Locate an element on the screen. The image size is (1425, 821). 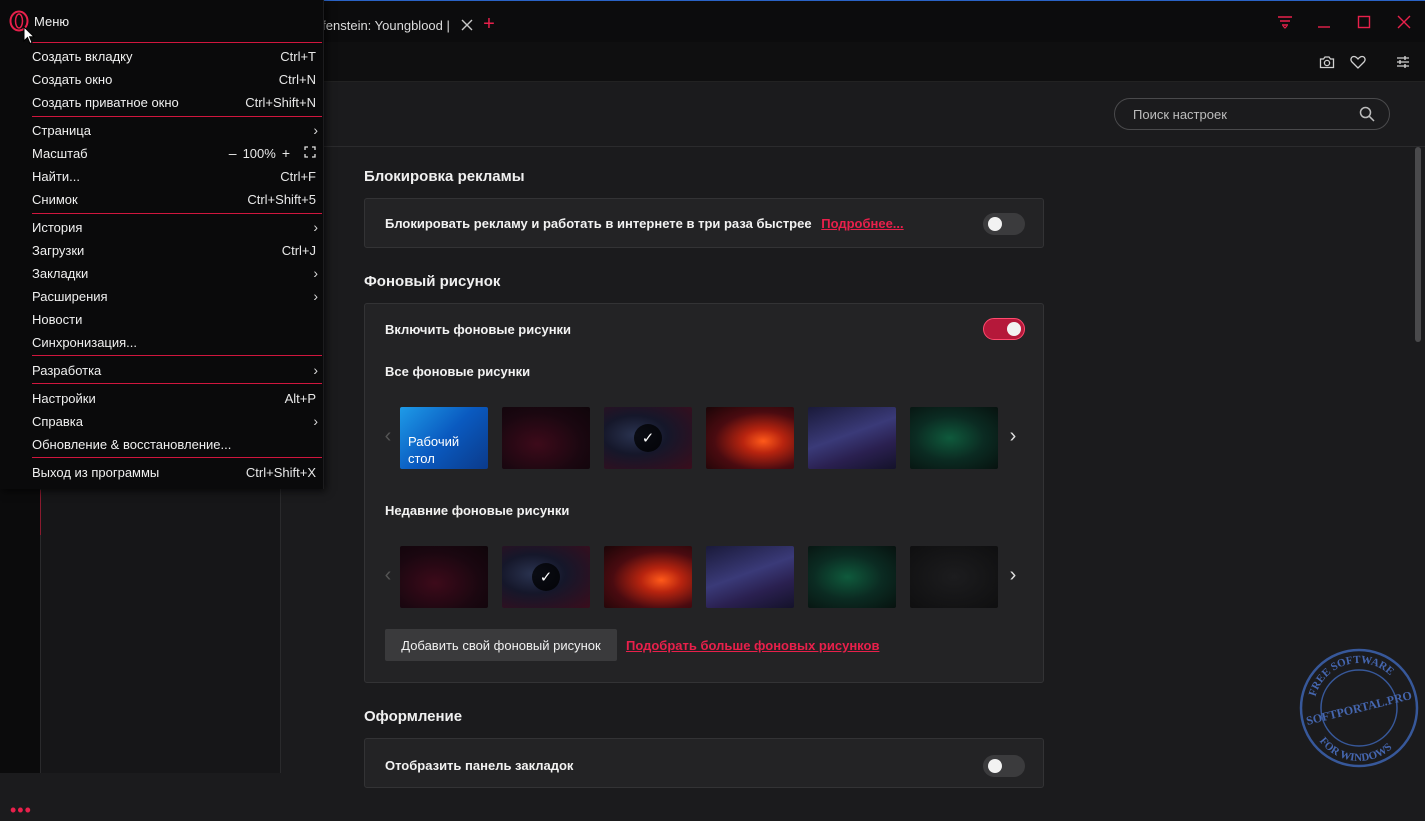
menu-item-label: Страница is located at coordinates (61, 130).